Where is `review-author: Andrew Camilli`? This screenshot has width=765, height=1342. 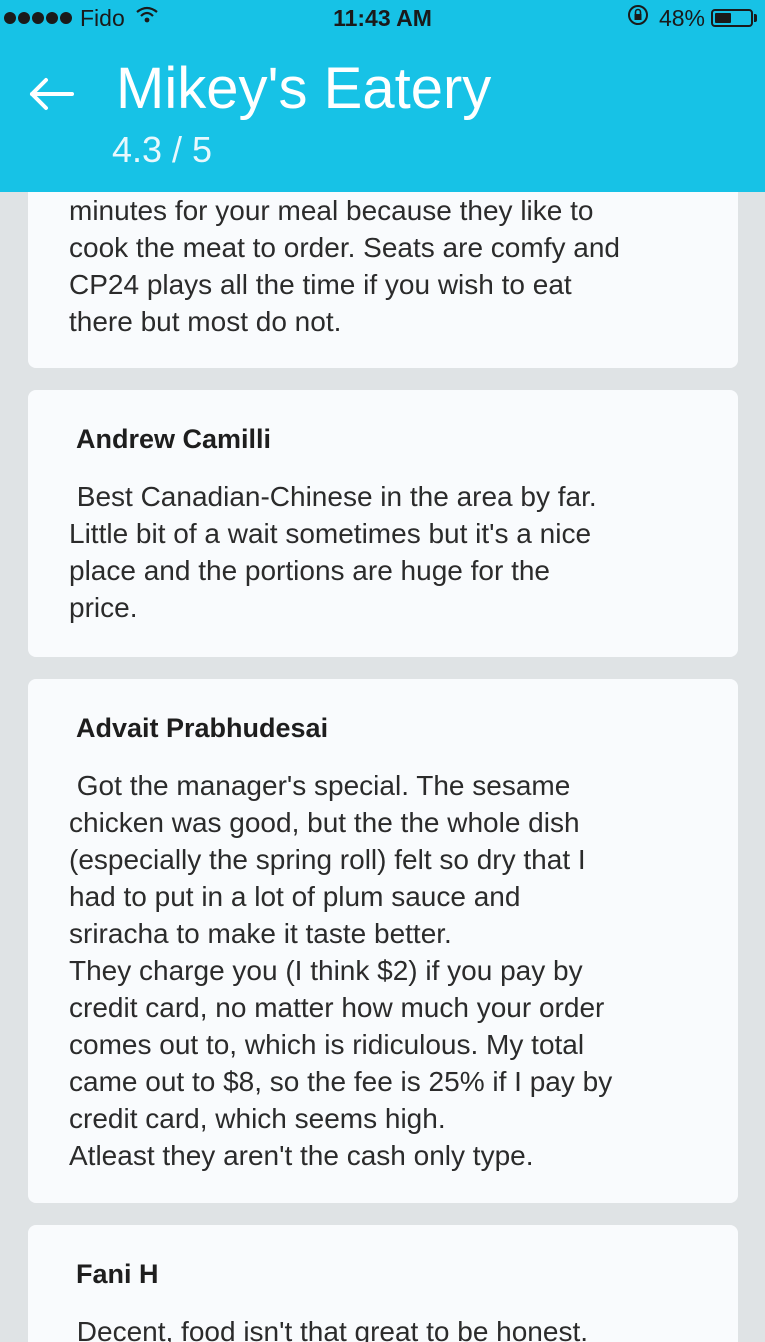
review-author: Andrew Camilli is located at coordinates (174, 439).